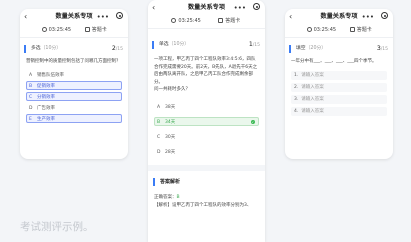 Image resolution: width=411 pixels, height=242 pixels. Describe the element at coordinates (74, 118) in the screenshot. I see `option-e: E 生产效率` at that location.